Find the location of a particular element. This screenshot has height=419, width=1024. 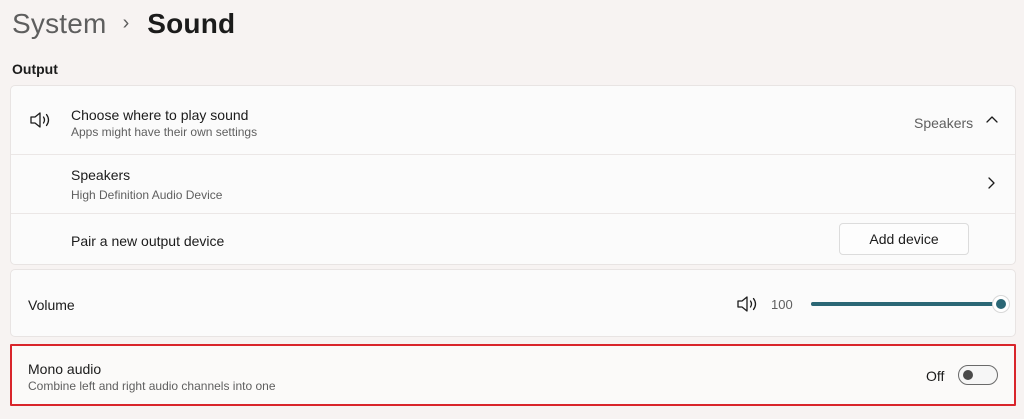

page-title: Sound is located at coordinates (191, 23).